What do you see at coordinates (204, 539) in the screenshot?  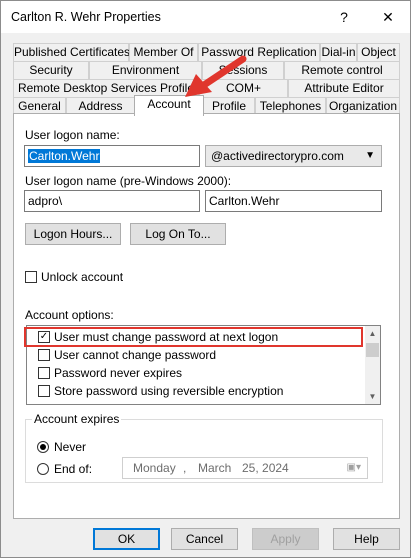 I see `cancel-button: Cancel` at bounding box center [204, 539].